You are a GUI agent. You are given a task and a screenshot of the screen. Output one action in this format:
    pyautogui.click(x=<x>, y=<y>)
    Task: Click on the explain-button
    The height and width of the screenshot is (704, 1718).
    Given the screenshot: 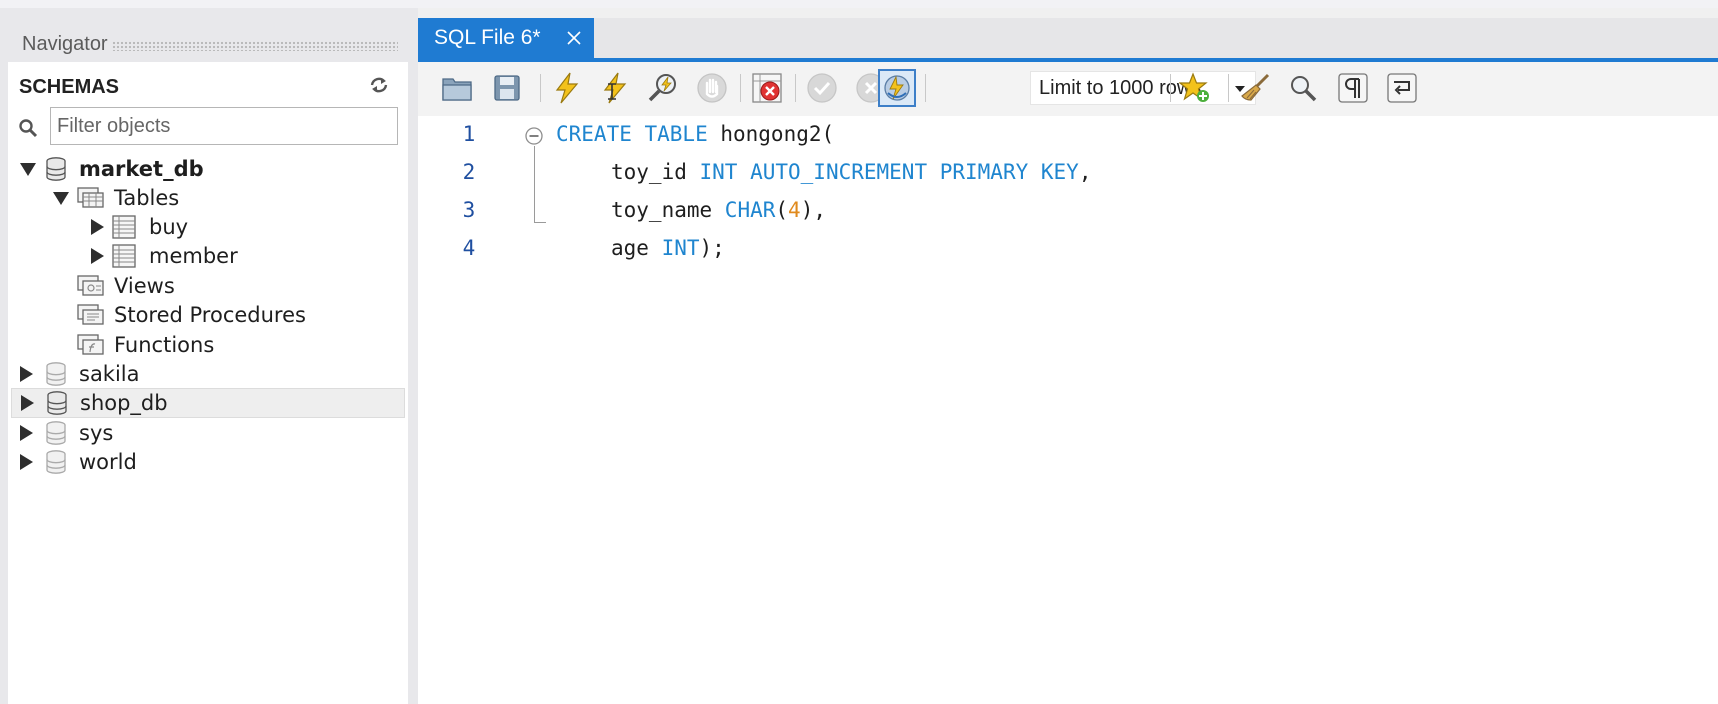 What is the action you would take?
    pyautogui.click(x=664, y=88)
    